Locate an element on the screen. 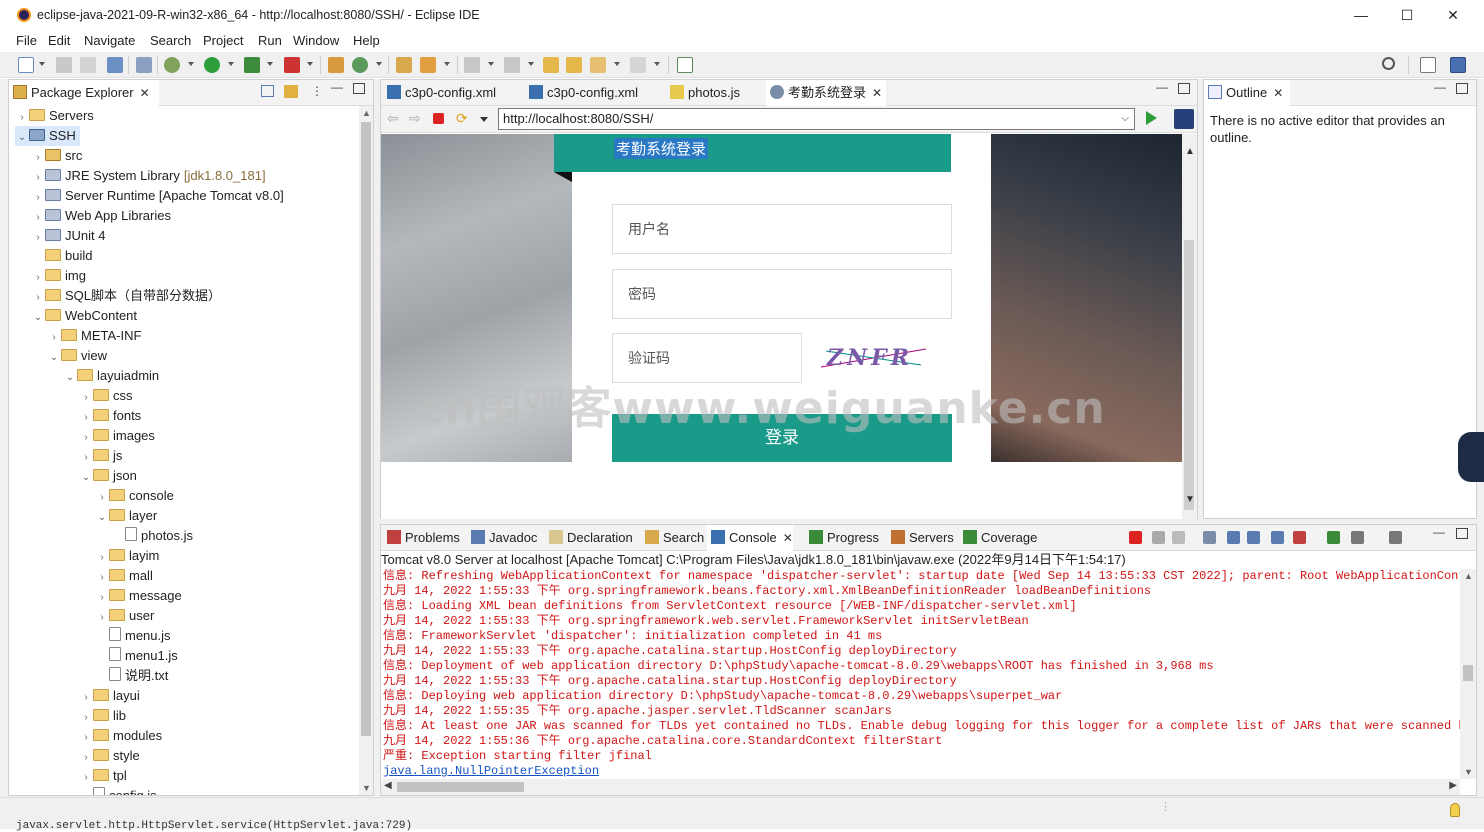 The height and width of the screenshot is (832, 1484). url-dropdown-icon: ⌵ is located at coordinates (1125, 119).